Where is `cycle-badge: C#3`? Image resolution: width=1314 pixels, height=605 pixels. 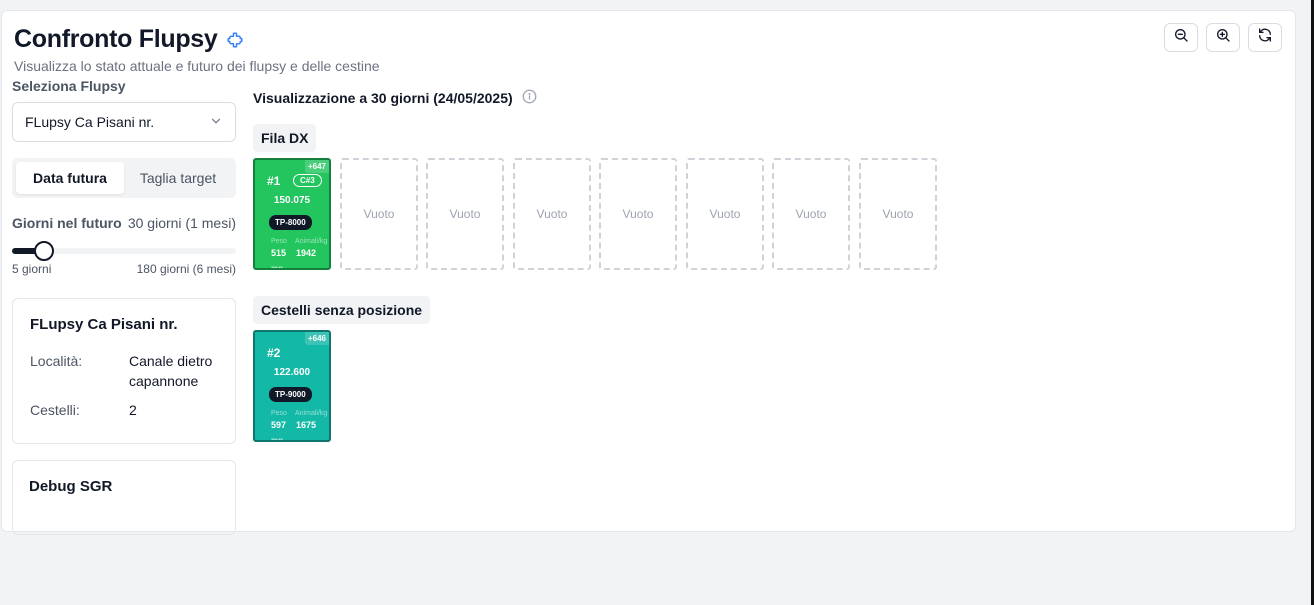 cycle-badge: C#3 is located at coordinates (307, 180).